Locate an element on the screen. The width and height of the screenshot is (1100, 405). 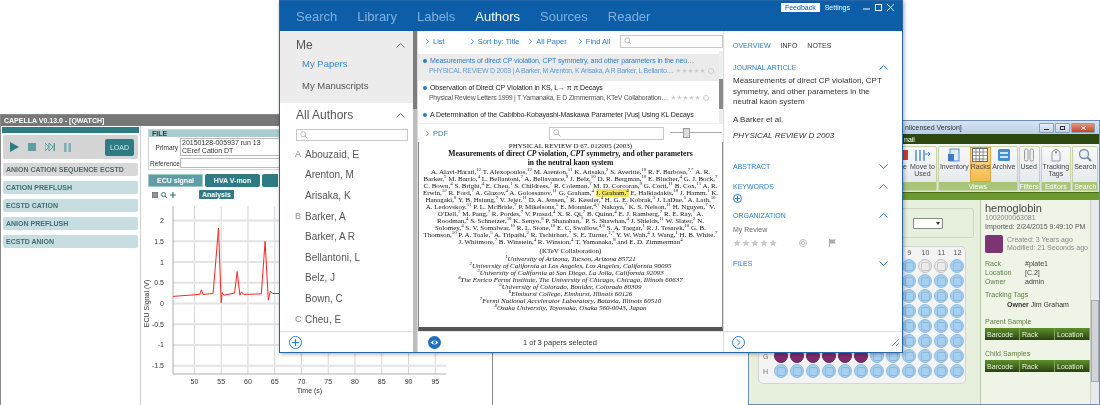
plus-icon is located at coordinates (173, 194).